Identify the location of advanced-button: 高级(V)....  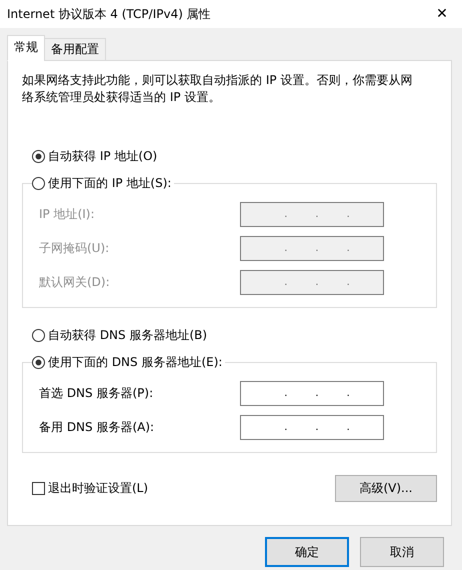
(386, 488).